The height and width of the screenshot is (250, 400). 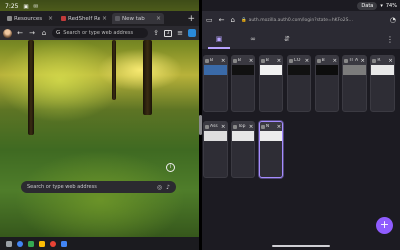 I want to click on new-tab-button: +, so click(x=384, y=225).